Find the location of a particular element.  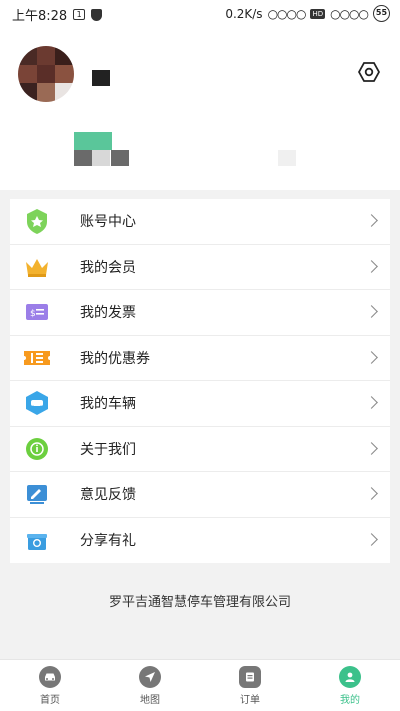

menu-item-account-center: 账号中心 is located at coordinates (200, 222).